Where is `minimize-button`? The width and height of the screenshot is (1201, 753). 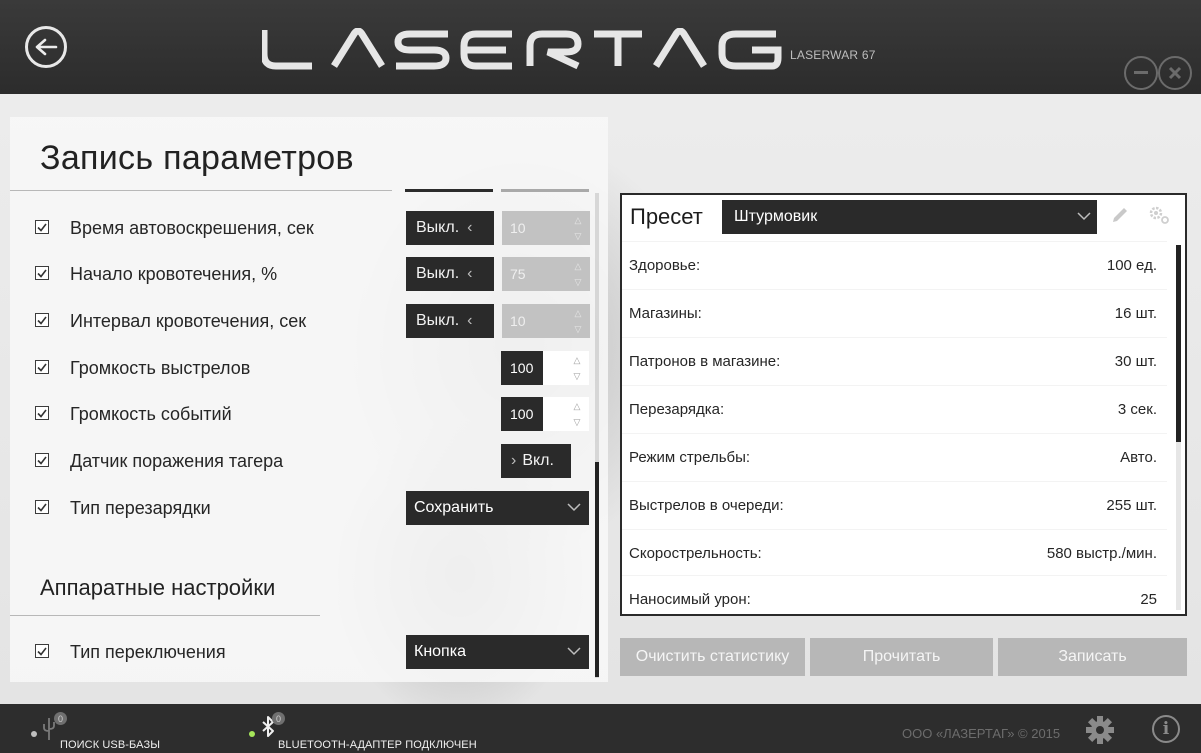
minimize-button is located at coordinates (1141, 73).